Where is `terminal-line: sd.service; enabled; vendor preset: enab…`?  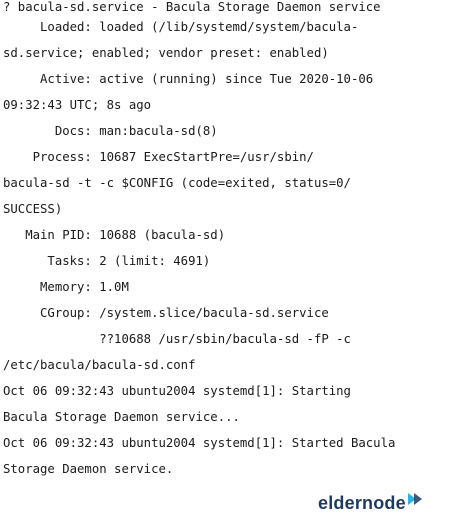
terminal-line: sd.service; enabled; vendor preset: enab… is located at coordinates (166, 53).